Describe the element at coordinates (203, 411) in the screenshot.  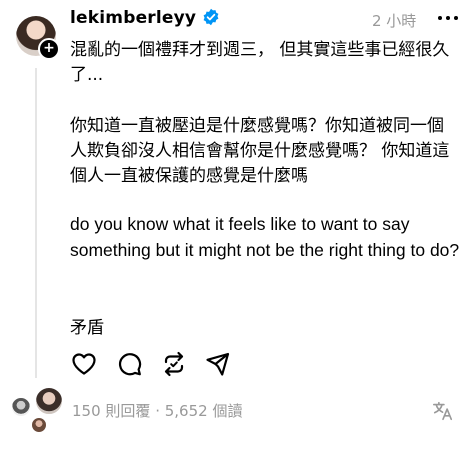
I see `view-count: 5,652 個讀` at that location.